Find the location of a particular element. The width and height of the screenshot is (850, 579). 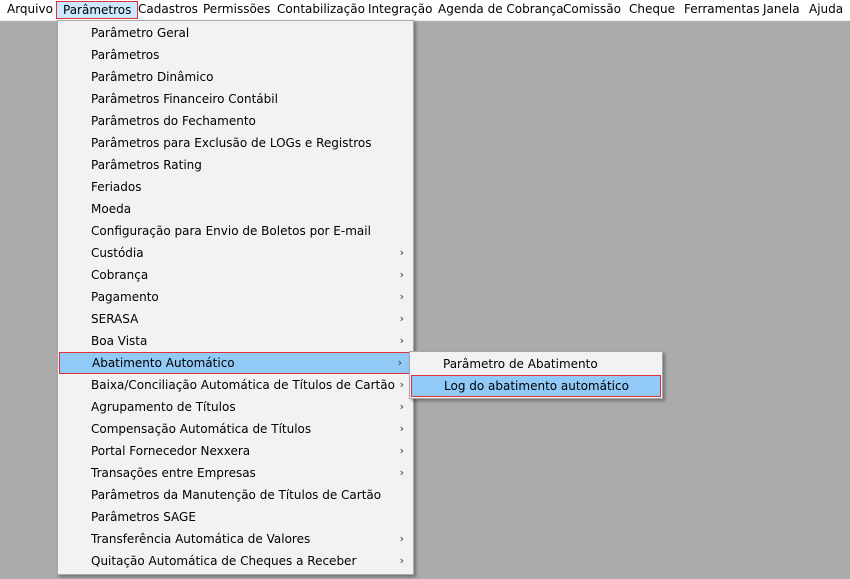

menu-item-label: Parâmetro Geral is located at coordinates (140, 33).